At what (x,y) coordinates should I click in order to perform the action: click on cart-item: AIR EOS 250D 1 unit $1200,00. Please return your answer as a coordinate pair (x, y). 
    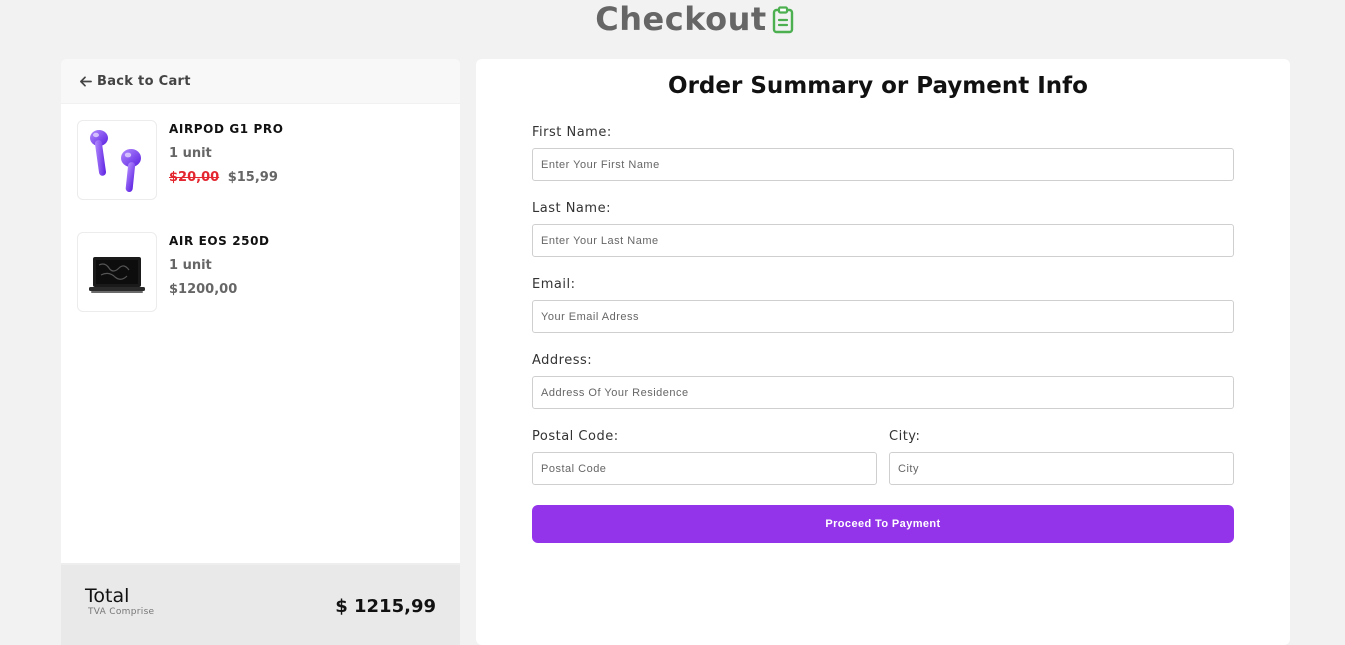
    Looking at the image, I should click on (262, 272).